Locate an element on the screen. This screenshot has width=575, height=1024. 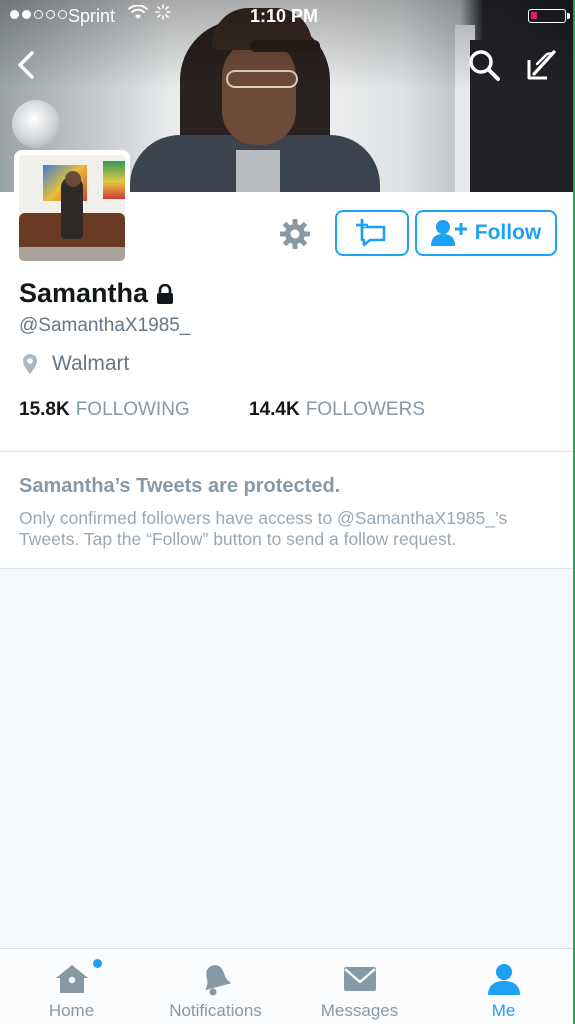
back-button is located at coordinates (26, 65).